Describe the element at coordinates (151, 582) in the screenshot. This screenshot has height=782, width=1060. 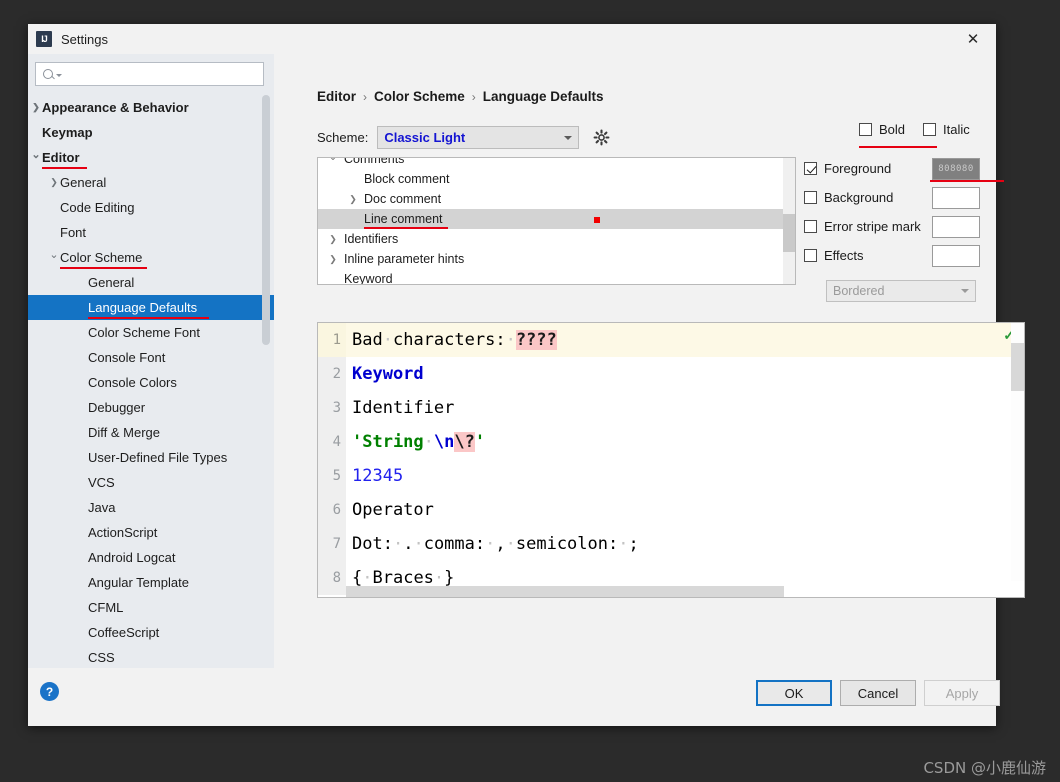
I see `sidebar-item-angular-template: Angular Template` at that location.